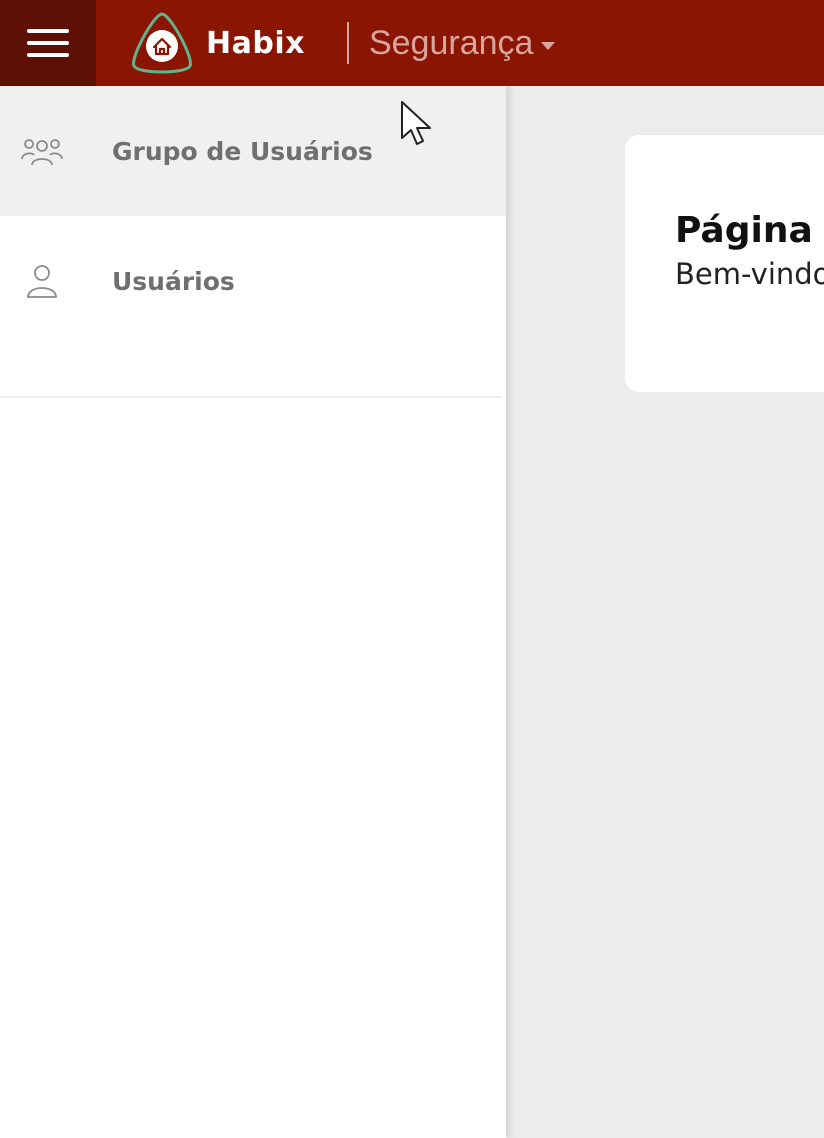 This screenshot has height=1138, width=824. Describe the element at coordinates (42, 281) in the screenshot. I see `user-icon` at that location.